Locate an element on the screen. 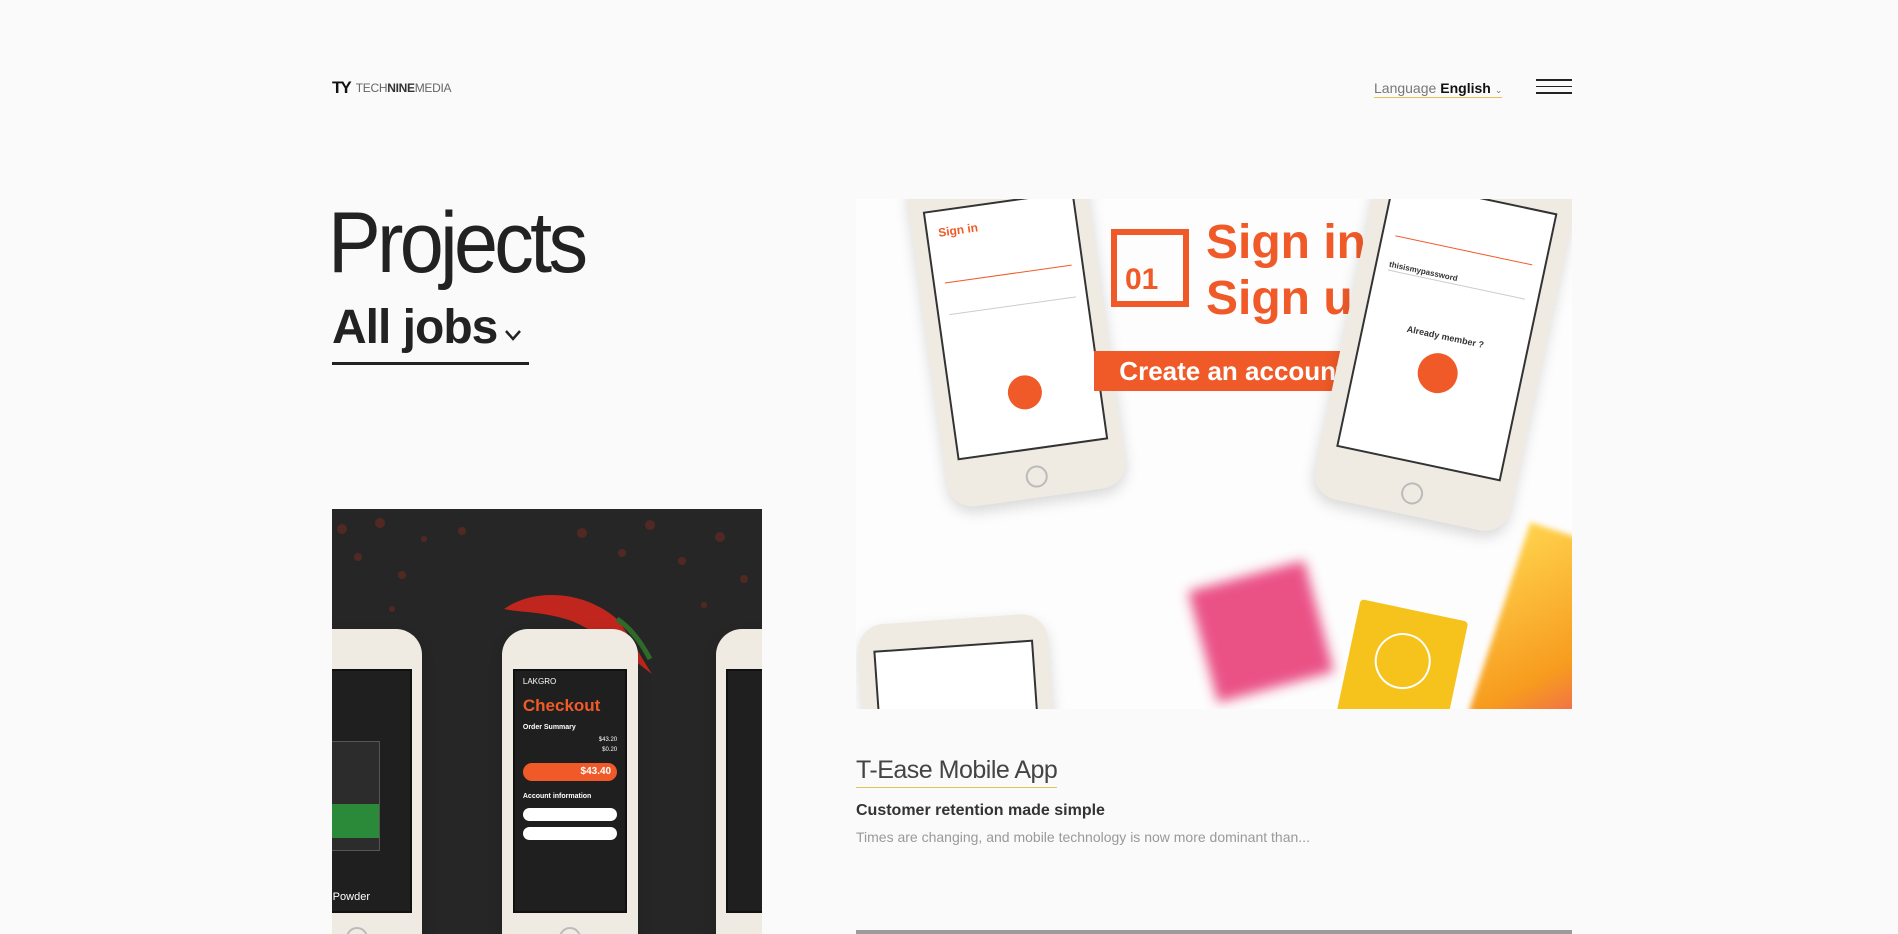 The image size is (1898, 934). phone-screen: oves Powder is located at coordinates (372, 790).